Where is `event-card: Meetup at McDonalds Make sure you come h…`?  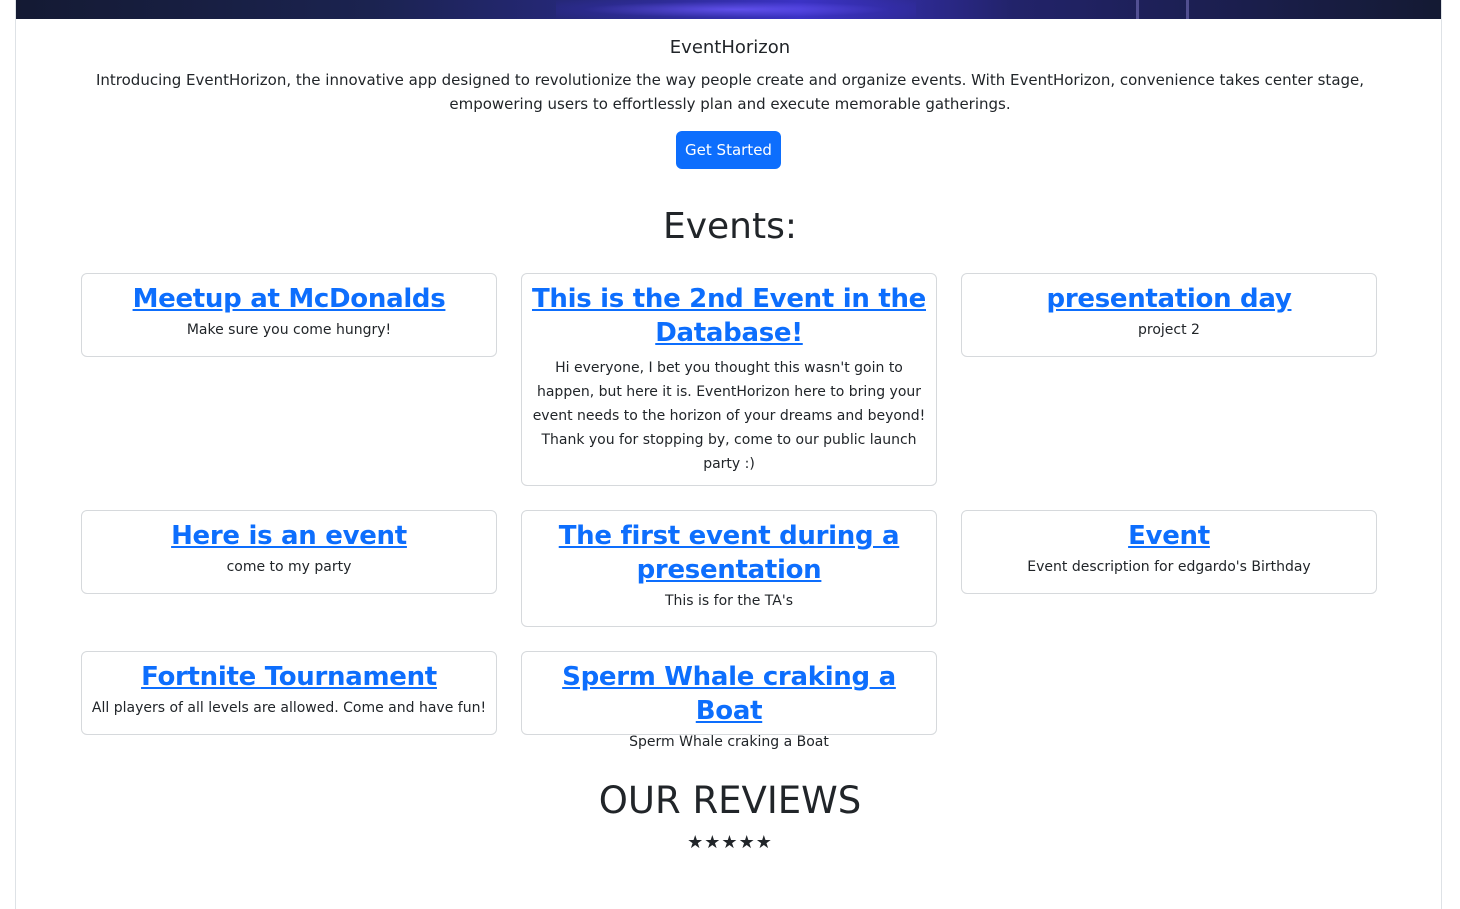
event-card: Meetup at McDonalds Make sure you come h… is located at coordinates (289, 315).